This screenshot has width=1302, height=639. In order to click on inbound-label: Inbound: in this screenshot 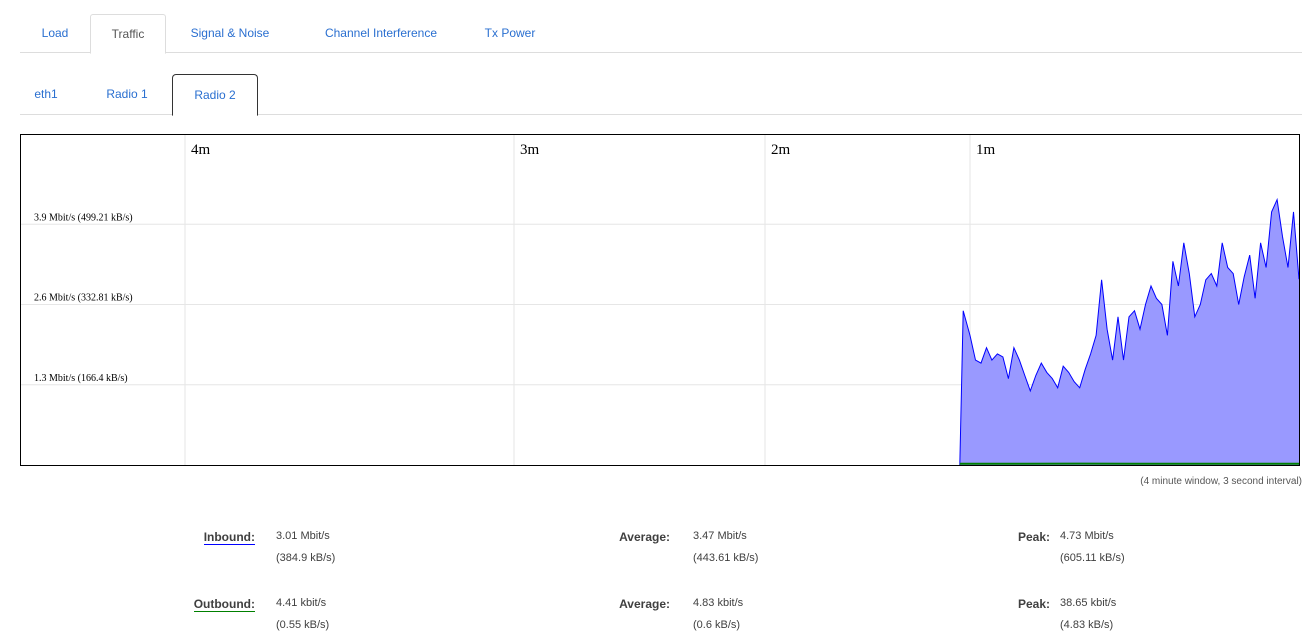, I will do `click(210, 537)`.